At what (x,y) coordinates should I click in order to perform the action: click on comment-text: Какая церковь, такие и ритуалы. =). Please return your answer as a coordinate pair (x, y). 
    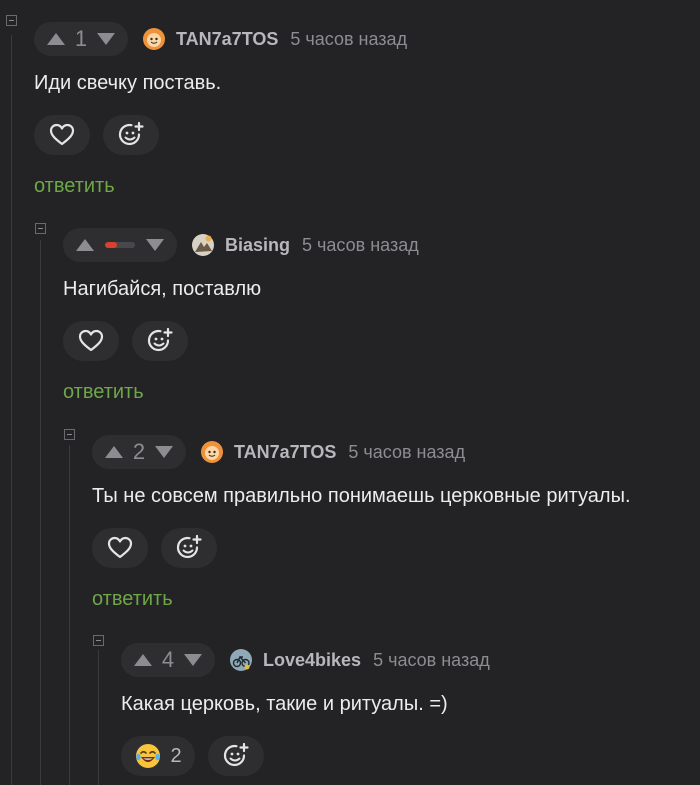
    Looking at the image, I should click on (284, 704).